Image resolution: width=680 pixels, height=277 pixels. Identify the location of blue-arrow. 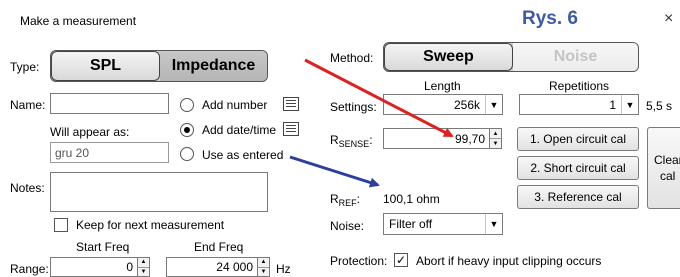
(334, 171).